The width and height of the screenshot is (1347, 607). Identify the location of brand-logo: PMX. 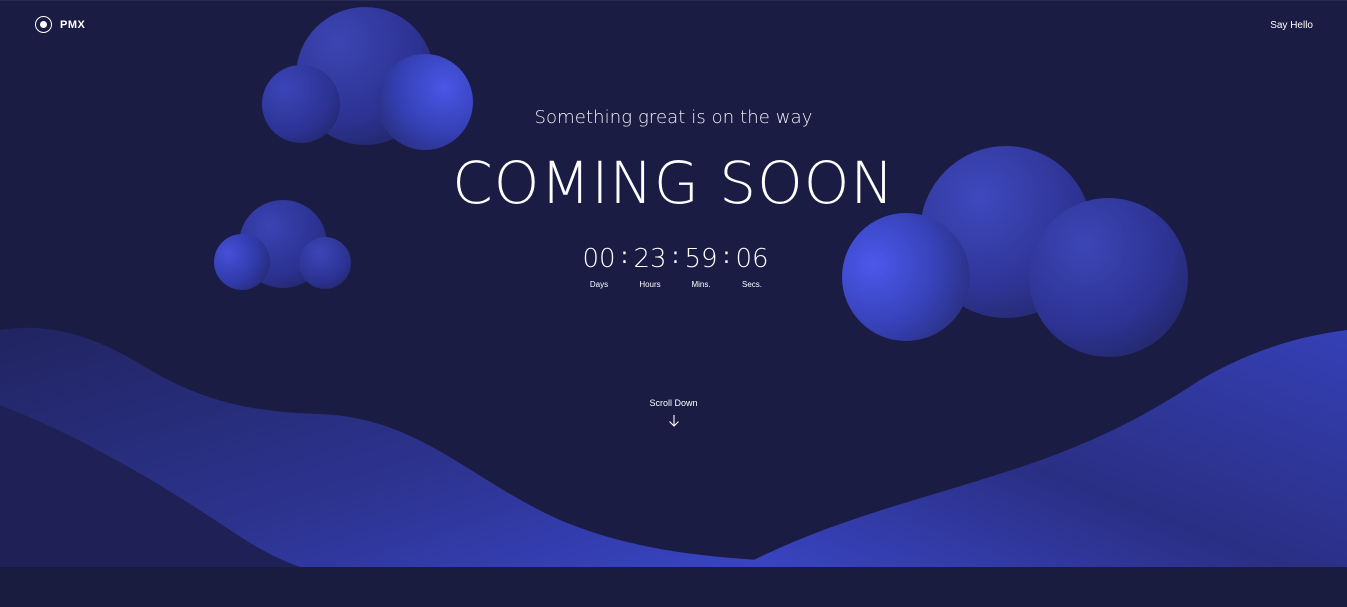
(60, 24).